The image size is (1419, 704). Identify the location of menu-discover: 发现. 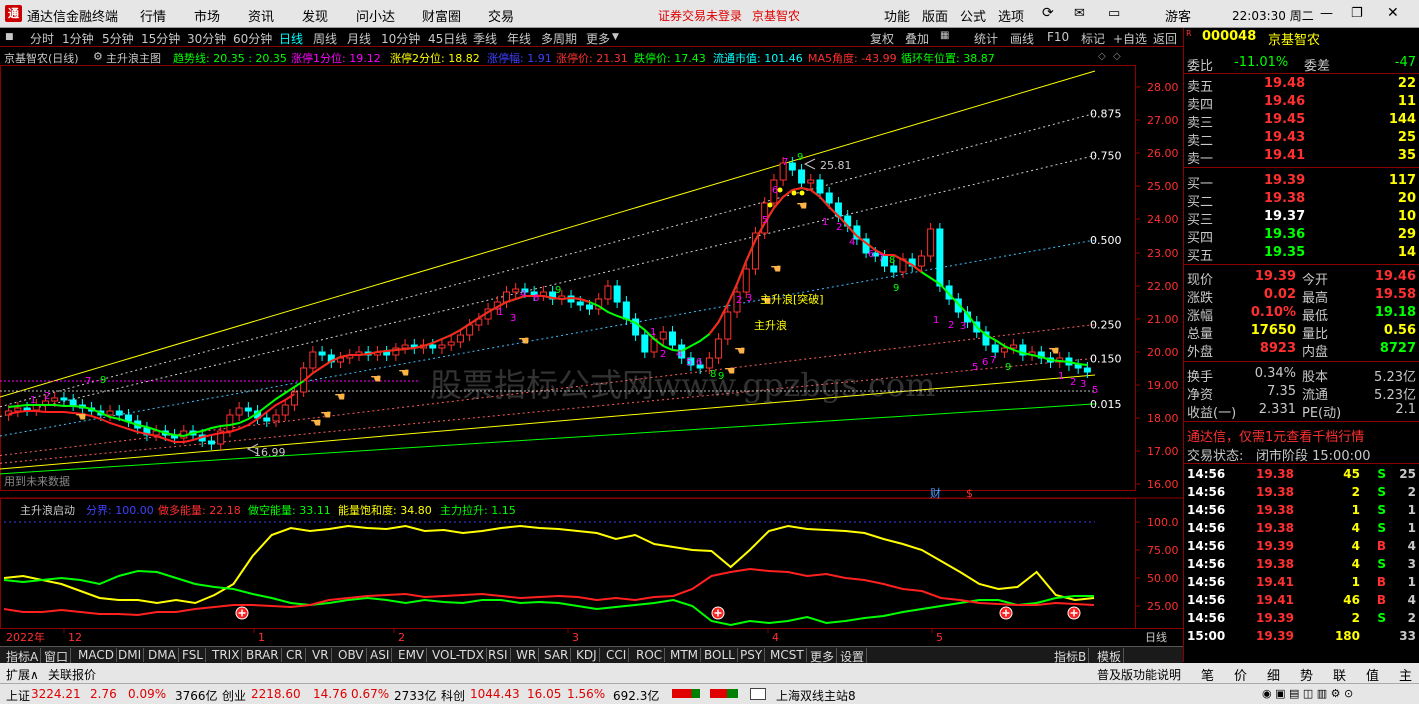
(315, 15).